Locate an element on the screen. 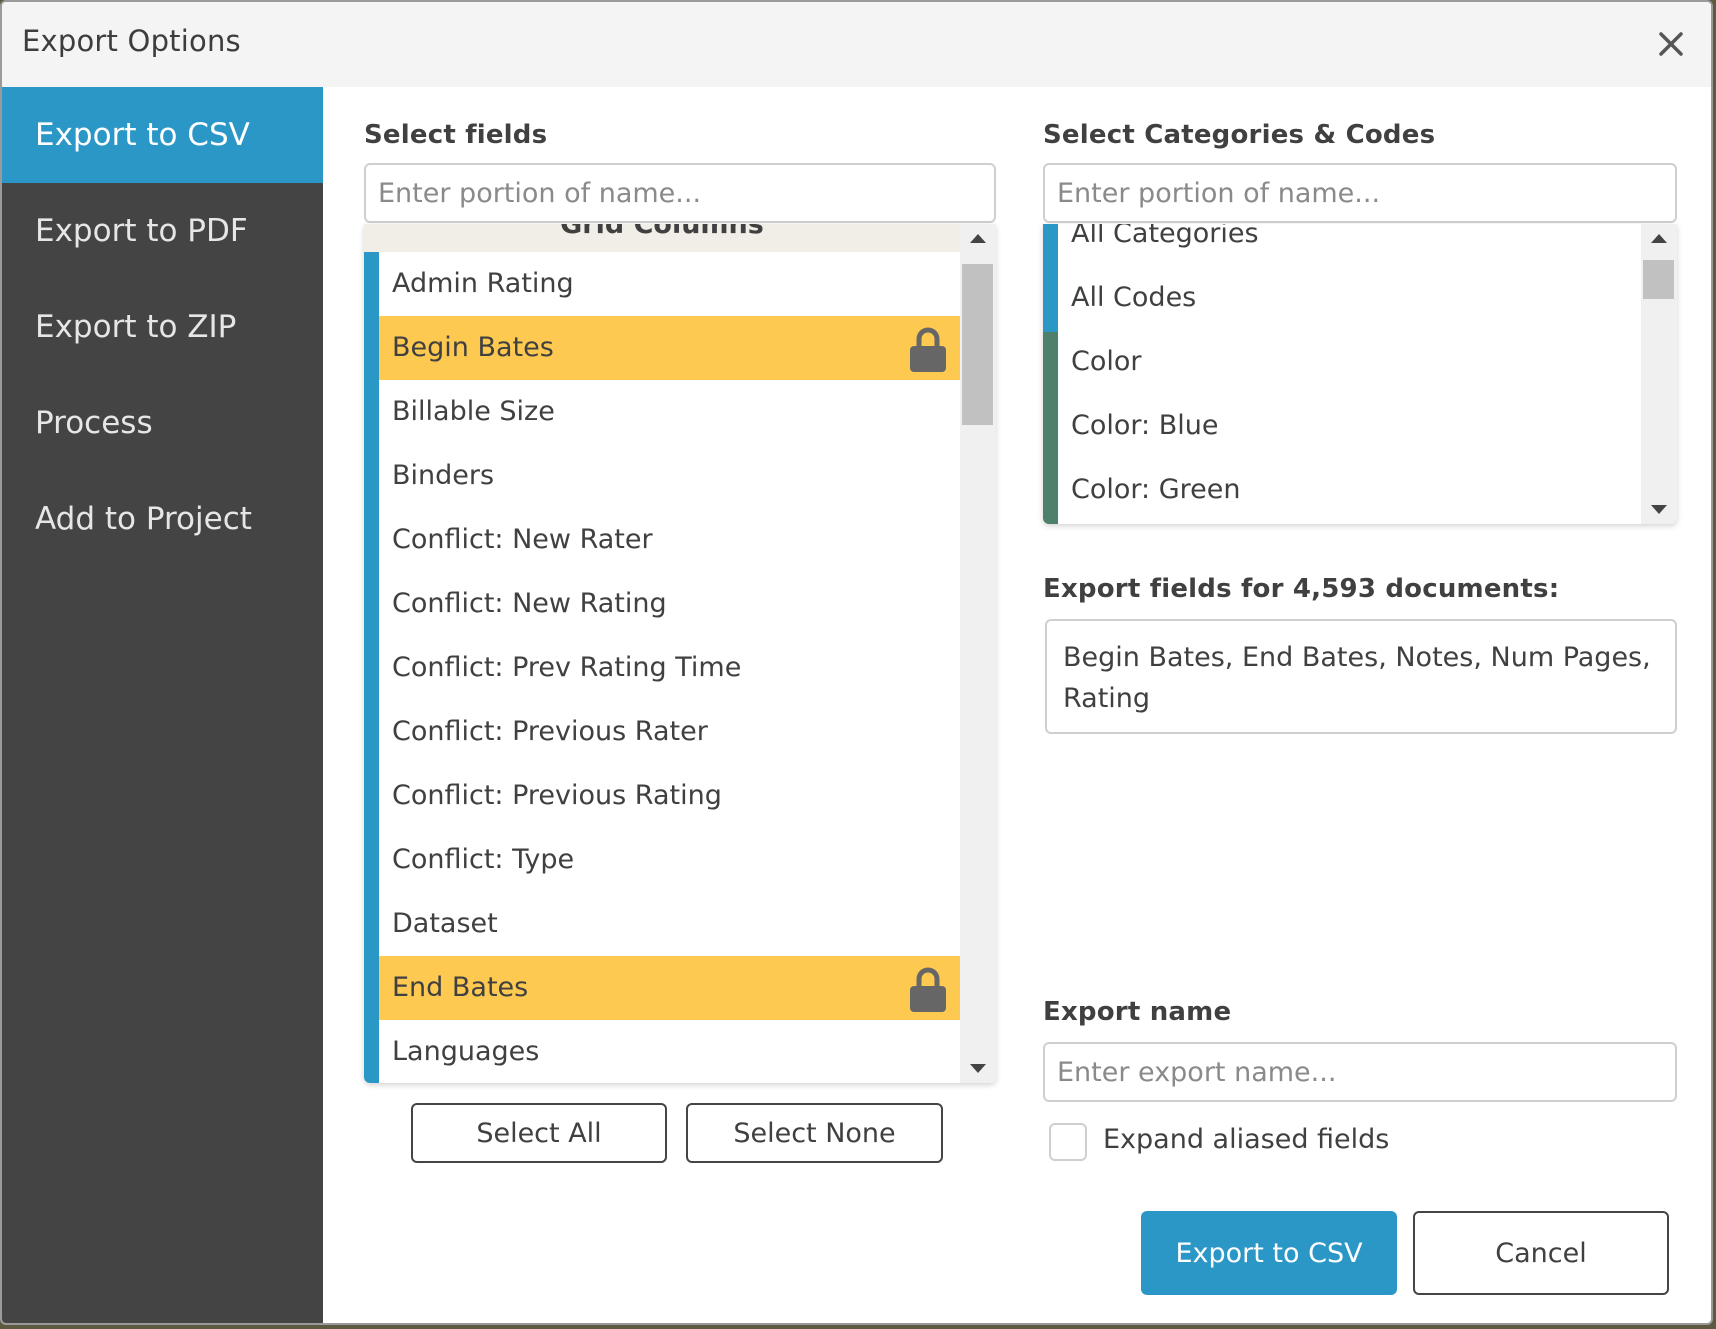  export-csv-button: Export to CSV is located at coordinates (1269, 1253).